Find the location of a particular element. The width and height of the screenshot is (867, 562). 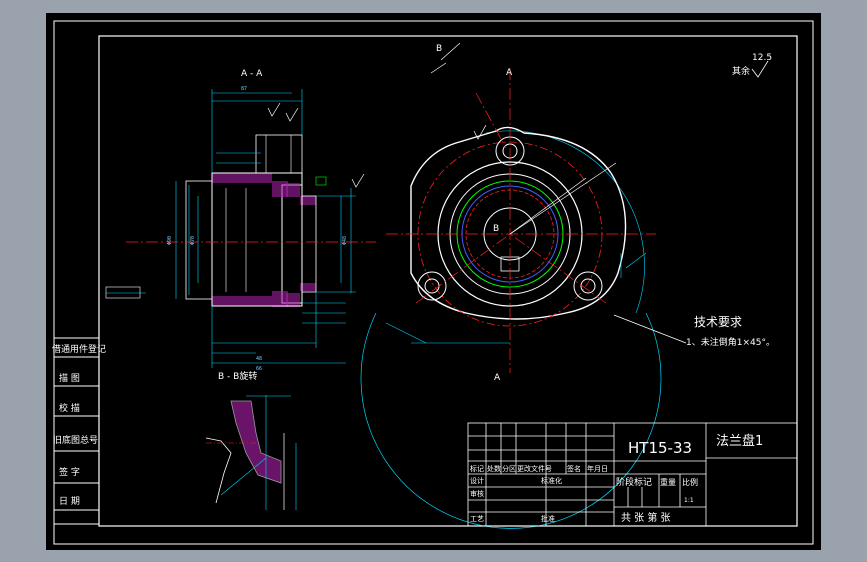

svg-text: 87 is located at coordinates (244, 89).